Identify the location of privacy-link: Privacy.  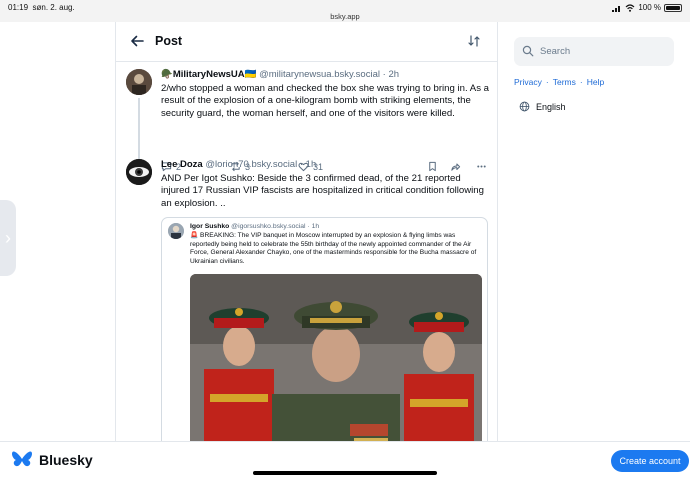
(528, 82).